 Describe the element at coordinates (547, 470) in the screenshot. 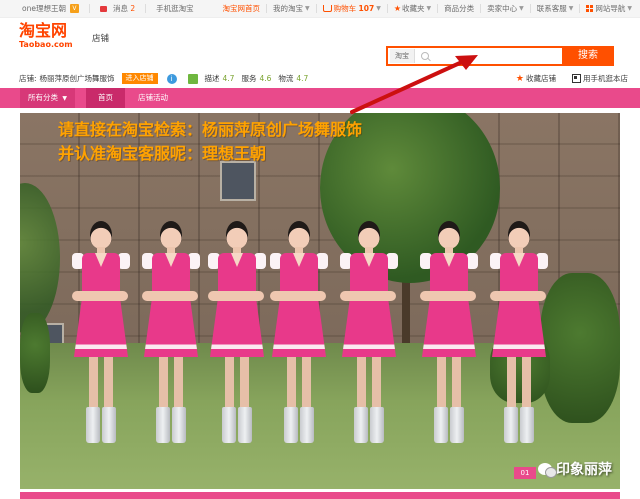

I see `wechat-icon` at that location.